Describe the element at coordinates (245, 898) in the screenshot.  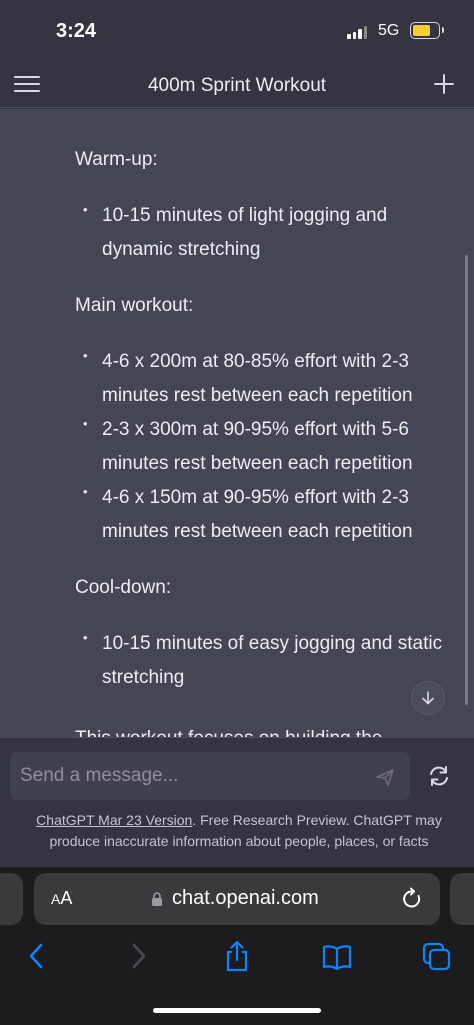
I see `url-text: chat.openai.com` at that location.